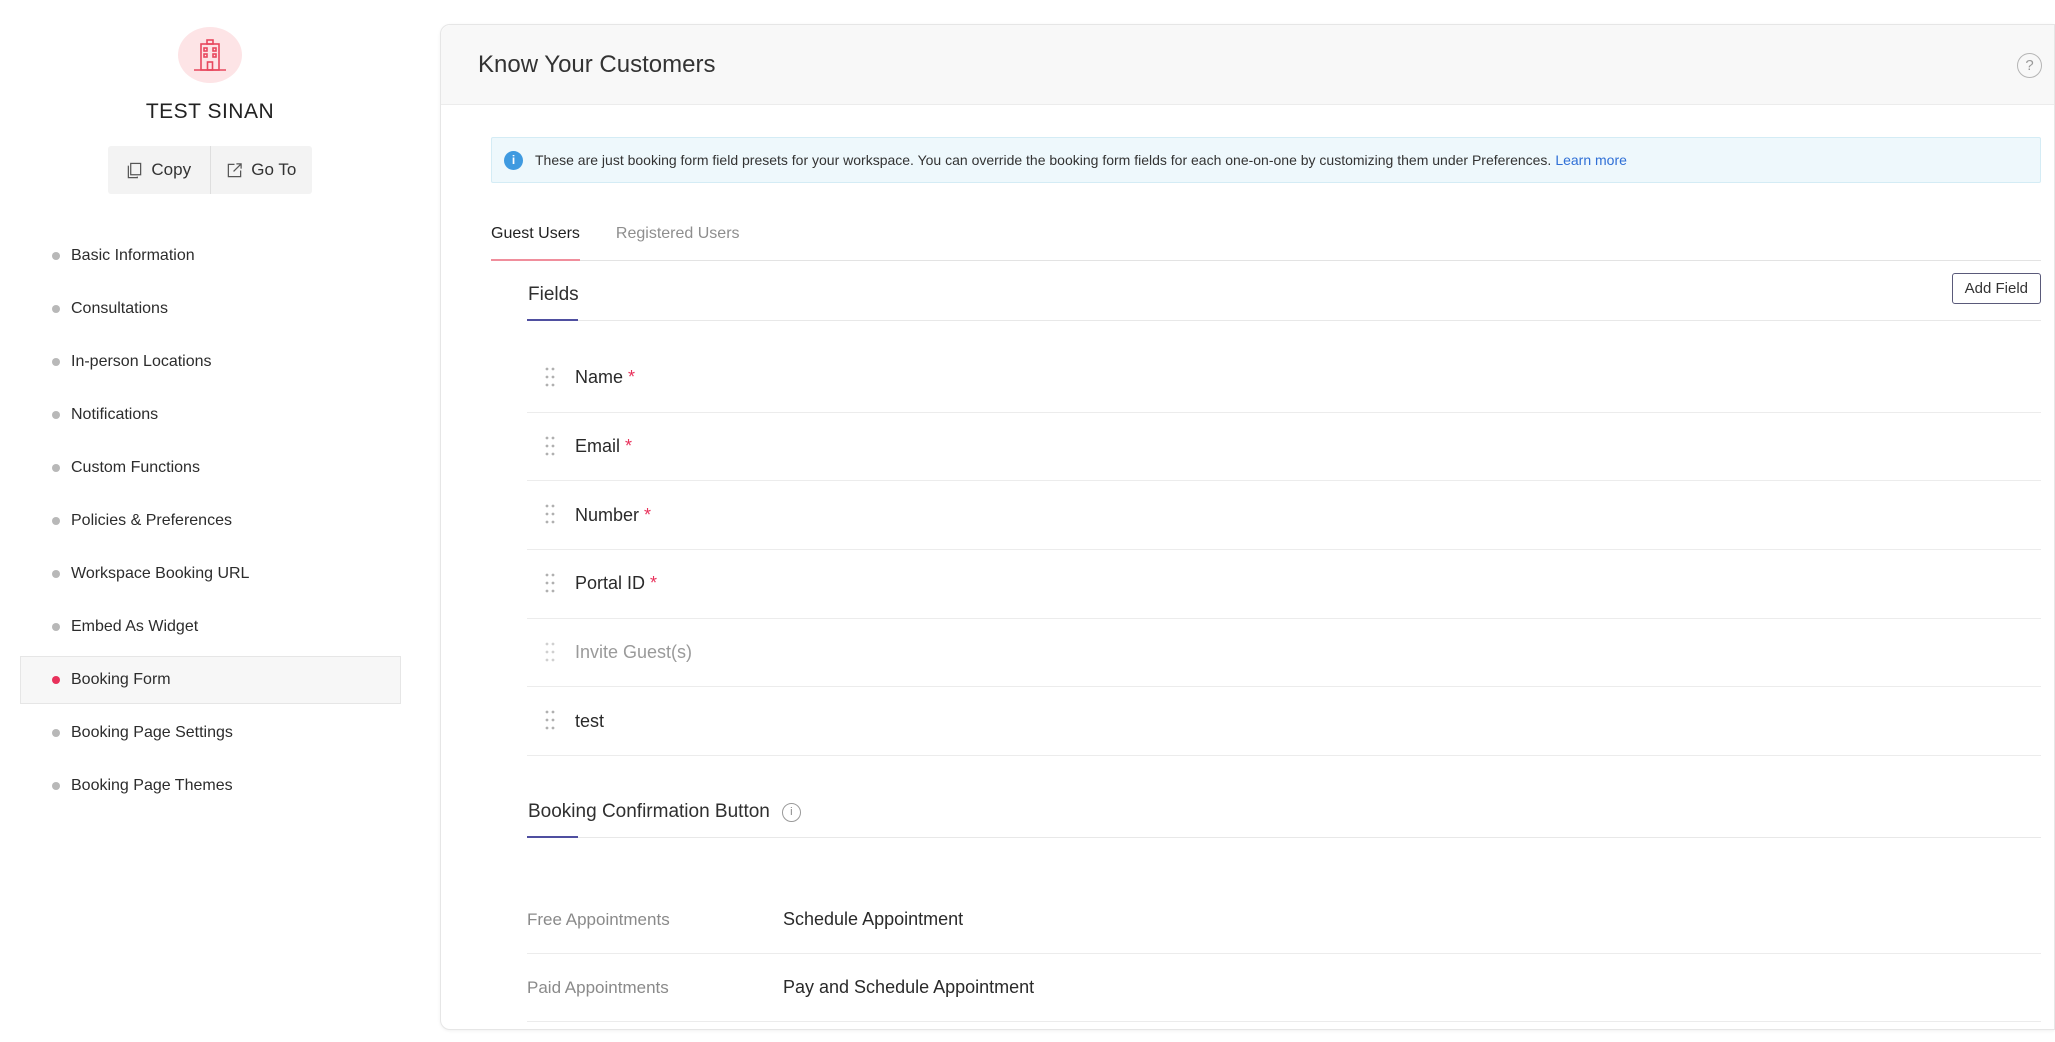 This screenshot has width=2055, height=1042. I want to click on nav-item-label: Booking Page Themes, so click(152, 785).